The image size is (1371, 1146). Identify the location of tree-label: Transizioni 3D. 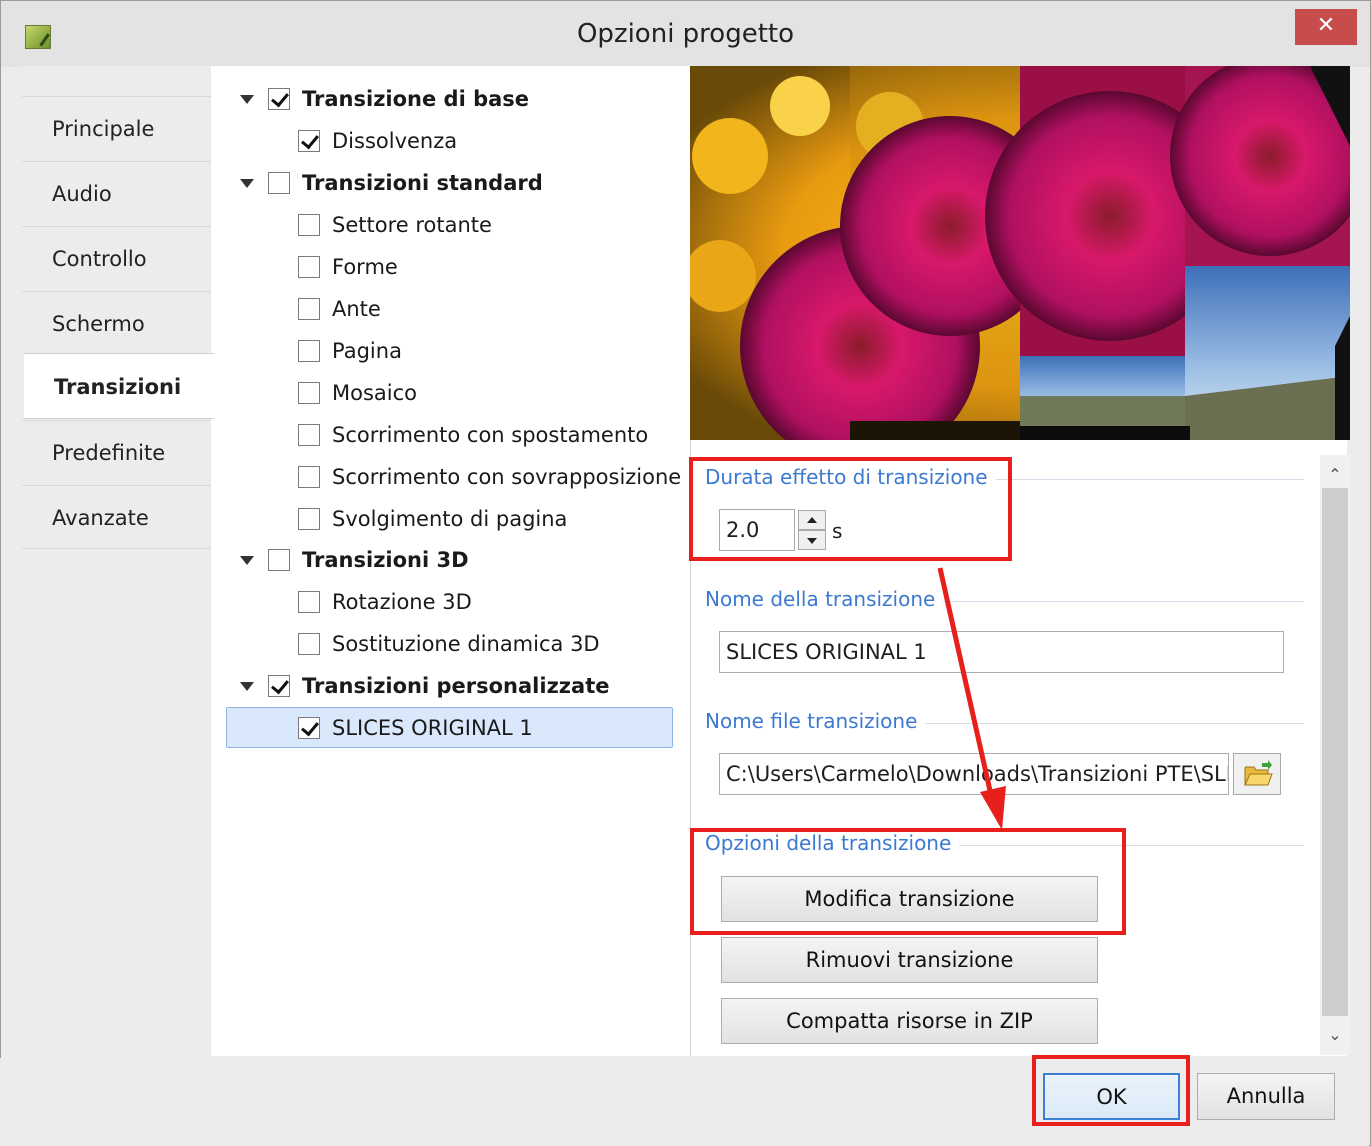
(385, 560).